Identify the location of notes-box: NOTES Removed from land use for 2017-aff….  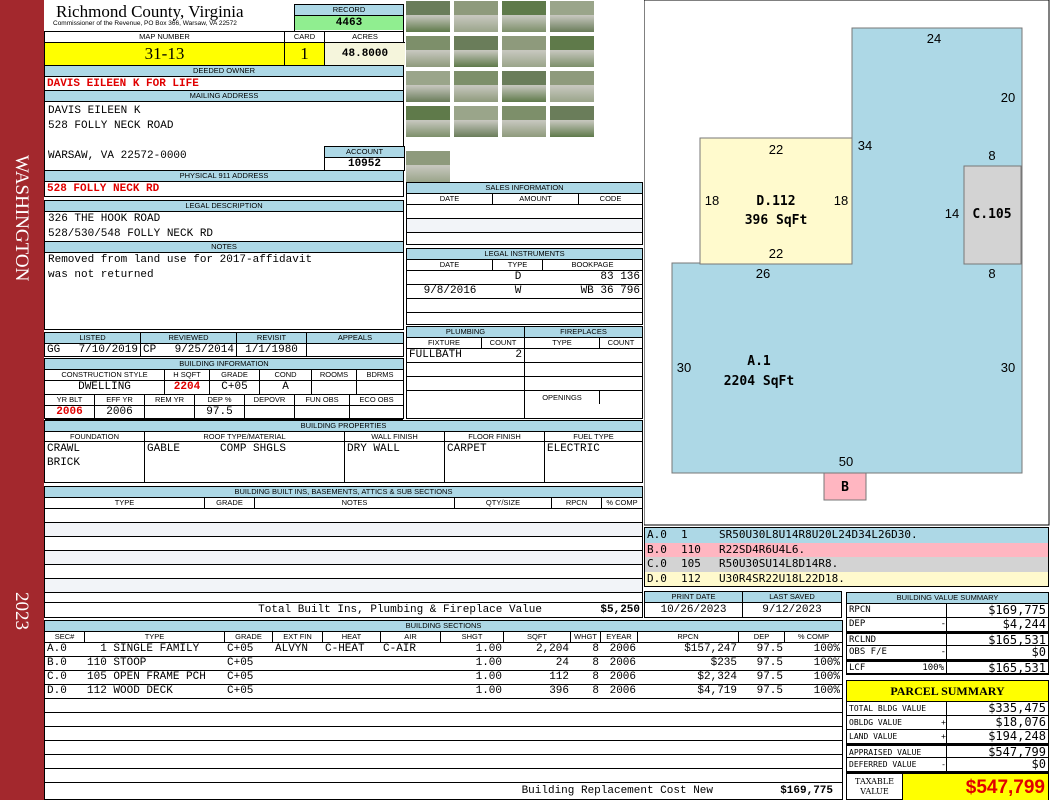
(224, 285).